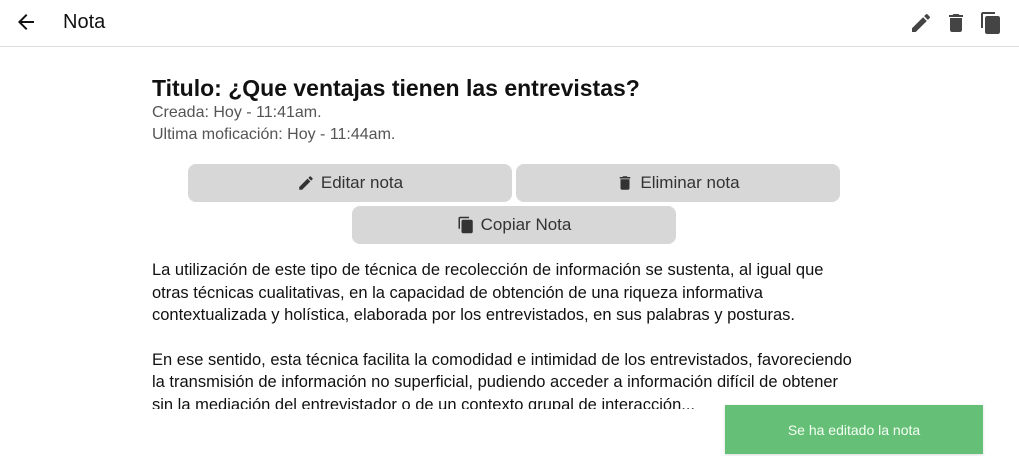 This screenshot has width=1019, height=456. I want to click on arrow-left-icon, so click(26, 22).